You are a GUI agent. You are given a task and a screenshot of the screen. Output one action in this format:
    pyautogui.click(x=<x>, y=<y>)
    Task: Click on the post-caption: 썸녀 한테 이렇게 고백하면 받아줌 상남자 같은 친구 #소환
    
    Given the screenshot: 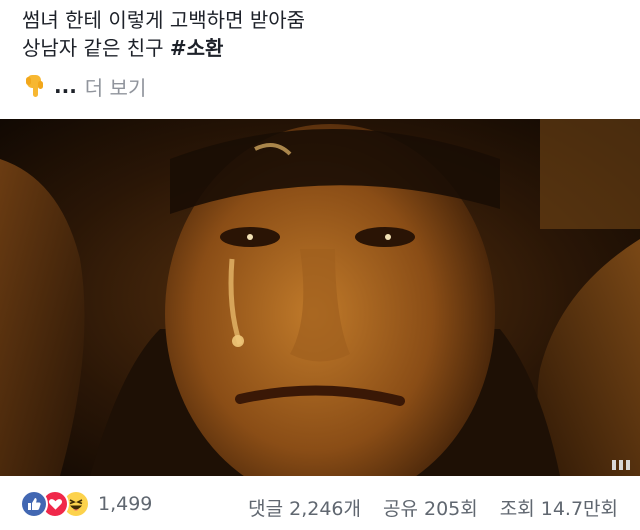 What is the action you would take?
    pyautogui.click(x=322, y=34)
    